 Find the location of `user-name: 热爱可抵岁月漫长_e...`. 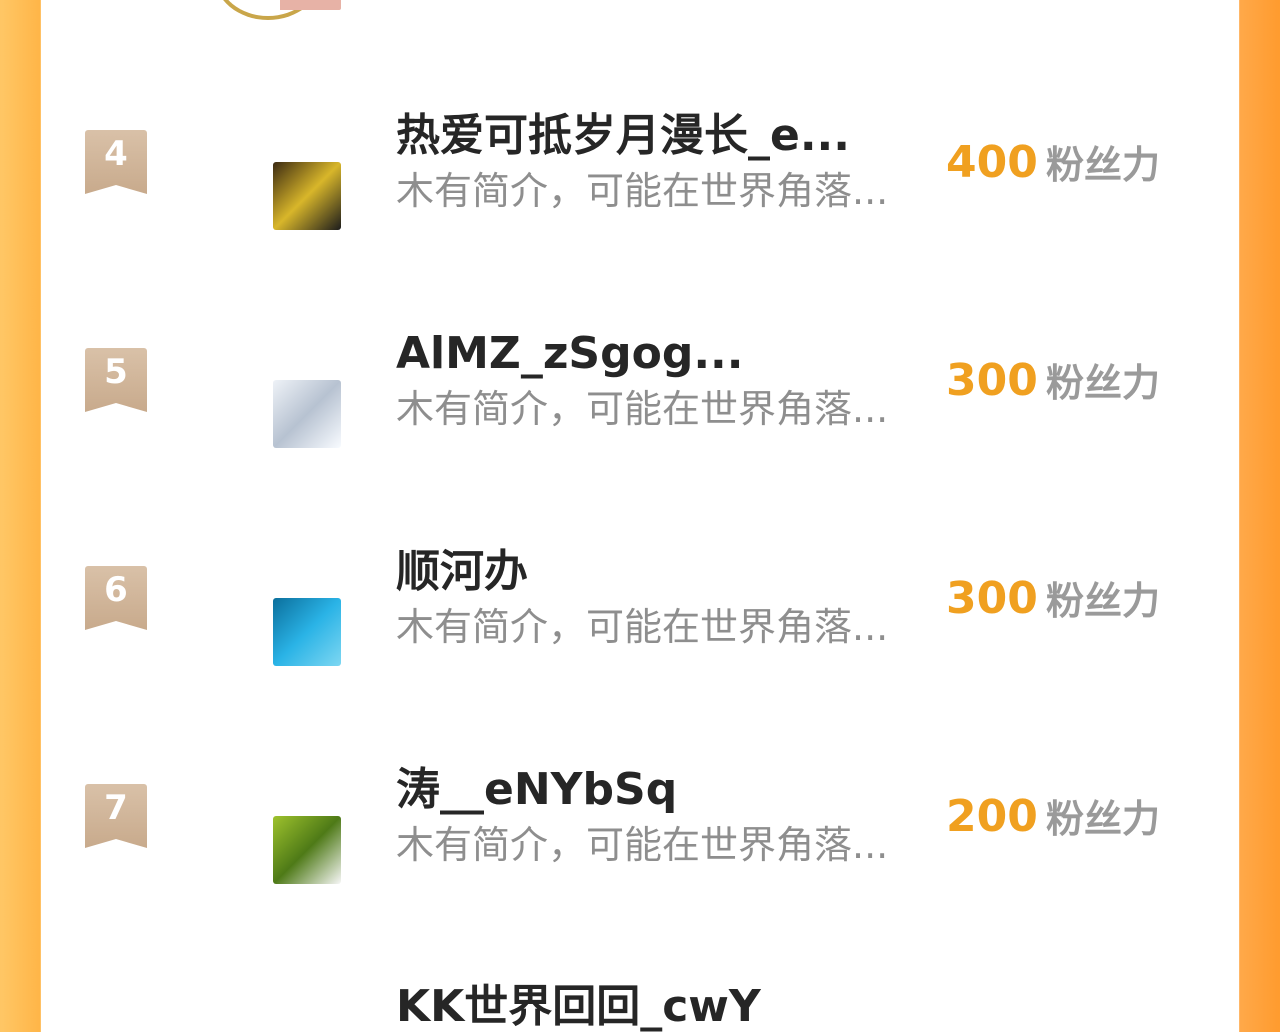

user-name: 热爱可抵岁月漫长_e... is located at coordinates (623, 136).